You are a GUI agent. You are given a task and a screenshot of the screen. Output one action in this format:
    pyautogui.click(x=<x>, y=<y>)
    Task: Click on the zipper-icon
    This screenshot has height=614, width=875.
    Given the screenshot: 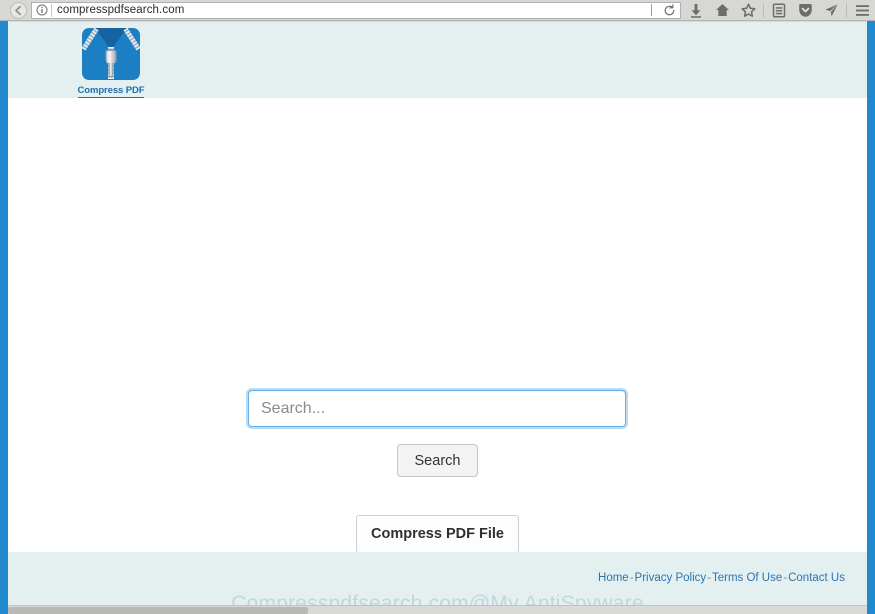 What is the action you would take?
    pyautogui.click(x=111, y=54)
    